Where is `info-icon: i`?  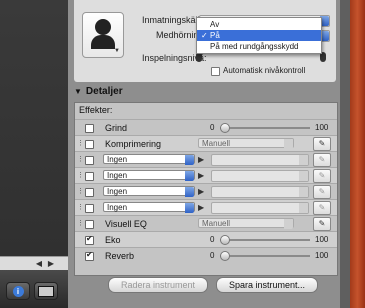 info-icon: i is located at coordinates (18, 291).